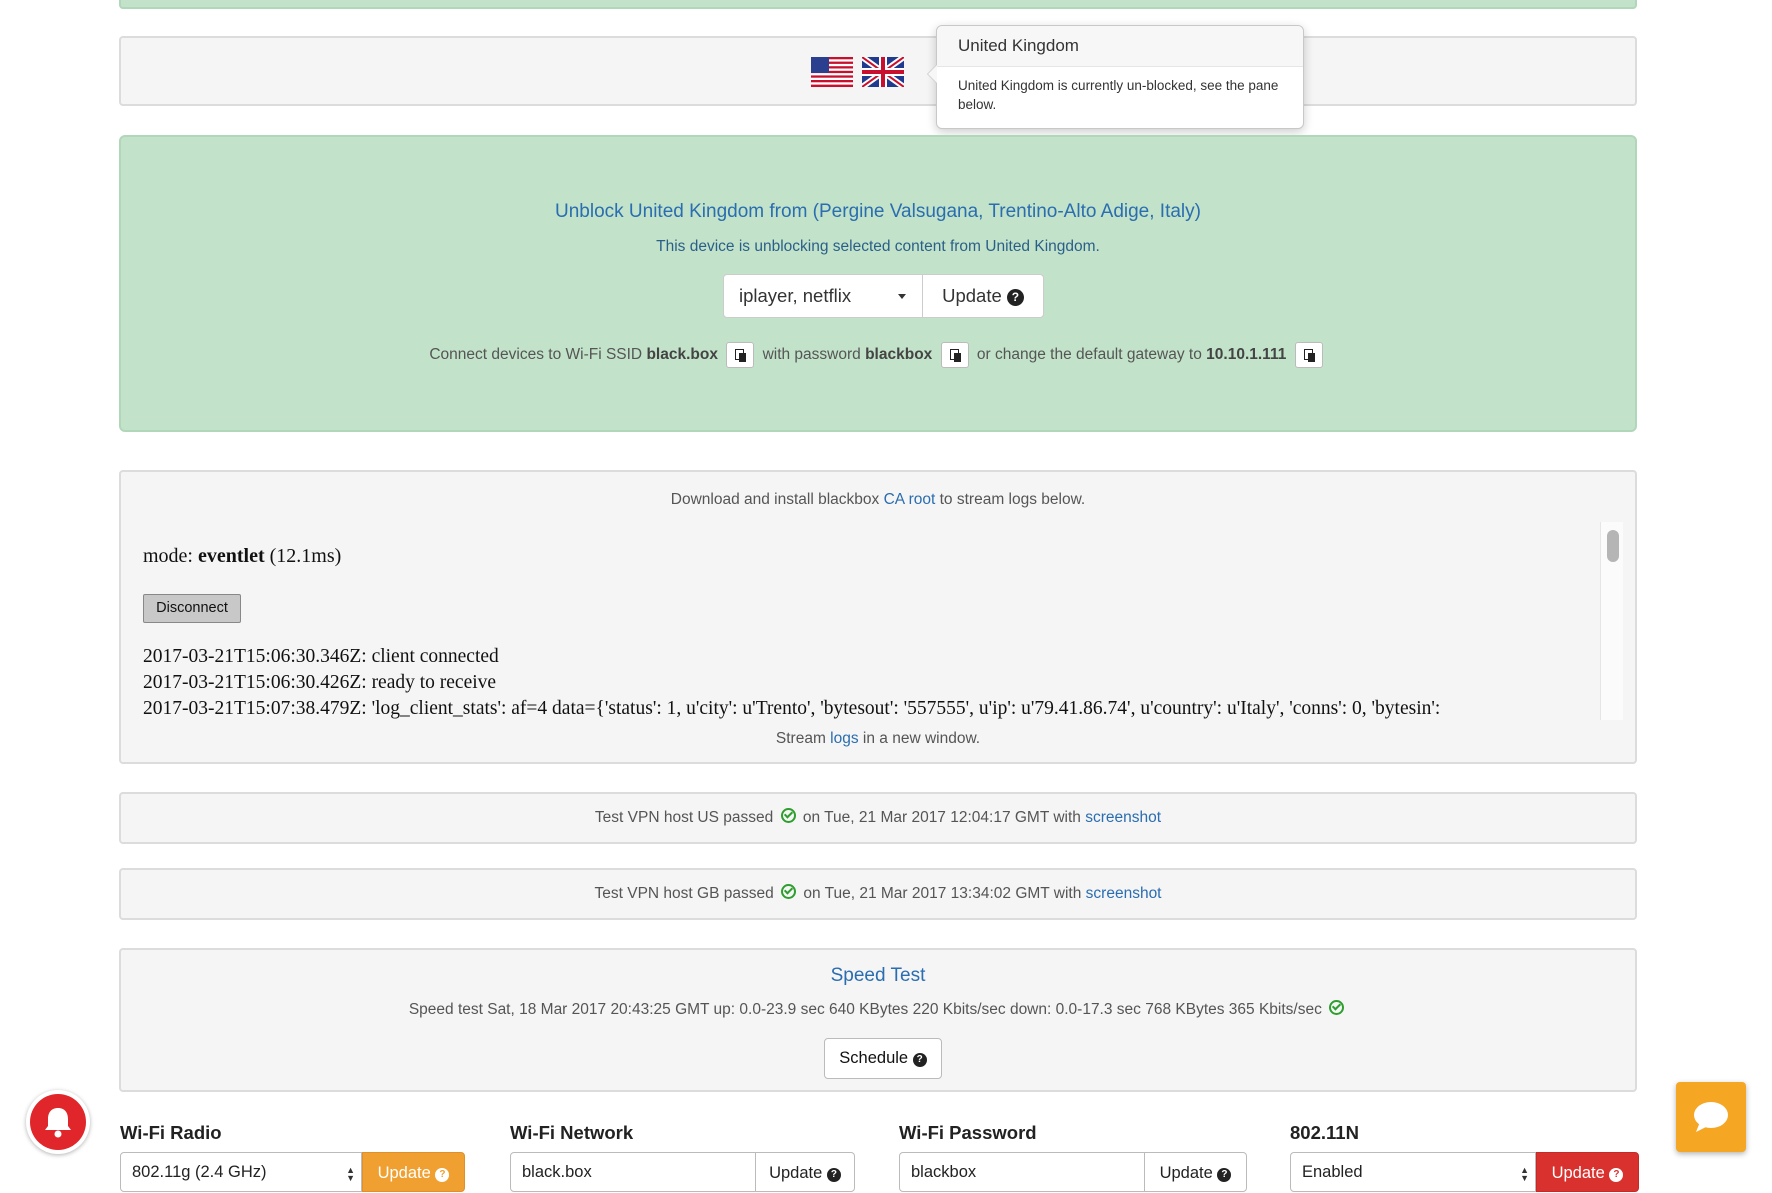 This screenshot has height=1193, width=1772. Describe the element at coordinates (684, 817) in the screenshot. I see `vpn-test-label: Test VPN host US passed` at that location.